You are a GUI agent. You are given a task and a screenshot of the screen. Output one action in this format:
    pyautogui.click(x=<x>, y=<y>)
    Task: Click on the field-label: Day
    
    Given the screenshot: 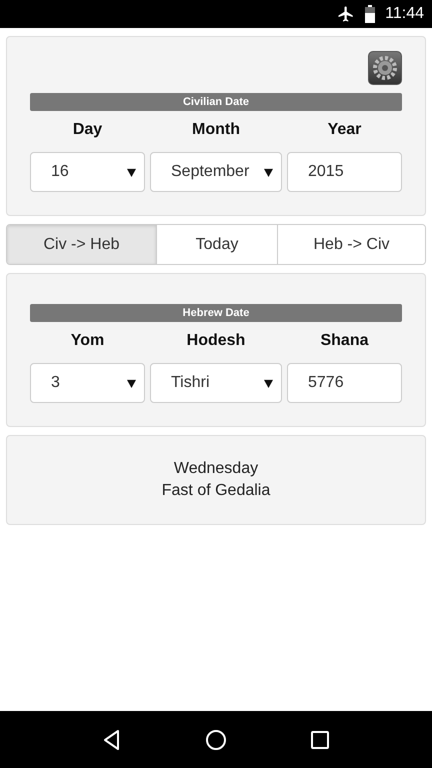 What is the action you would take?
    pyautogui.click(x=88, y=130)
    